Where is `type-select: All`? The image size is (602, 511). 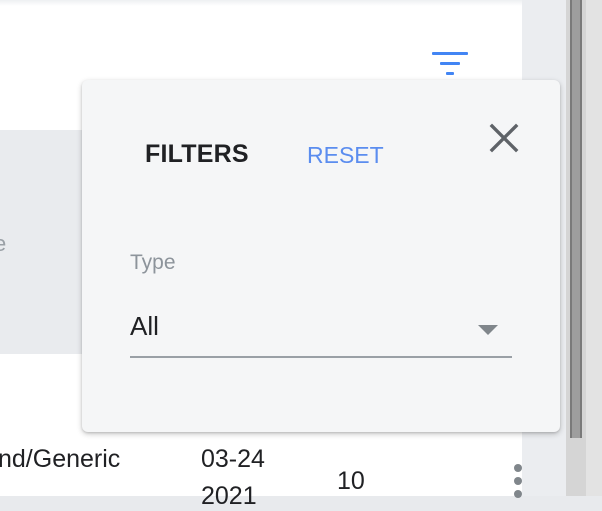 type-select: All is located at coordinates (321, 331).